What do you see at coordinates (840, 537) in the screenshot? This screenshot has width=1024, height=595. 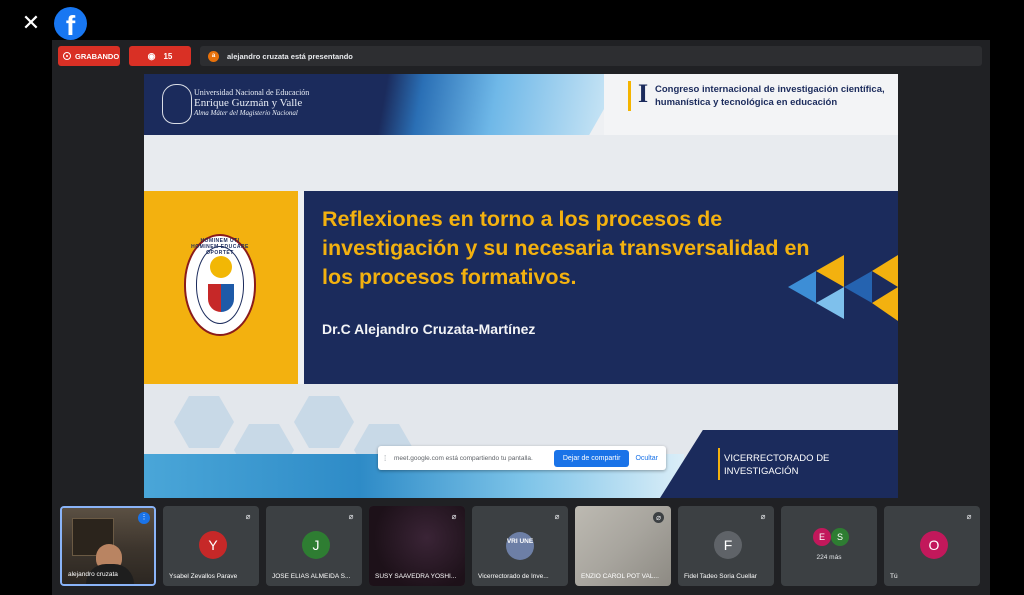 I see `mini-avatar: S` at bounding box center [840, 537].